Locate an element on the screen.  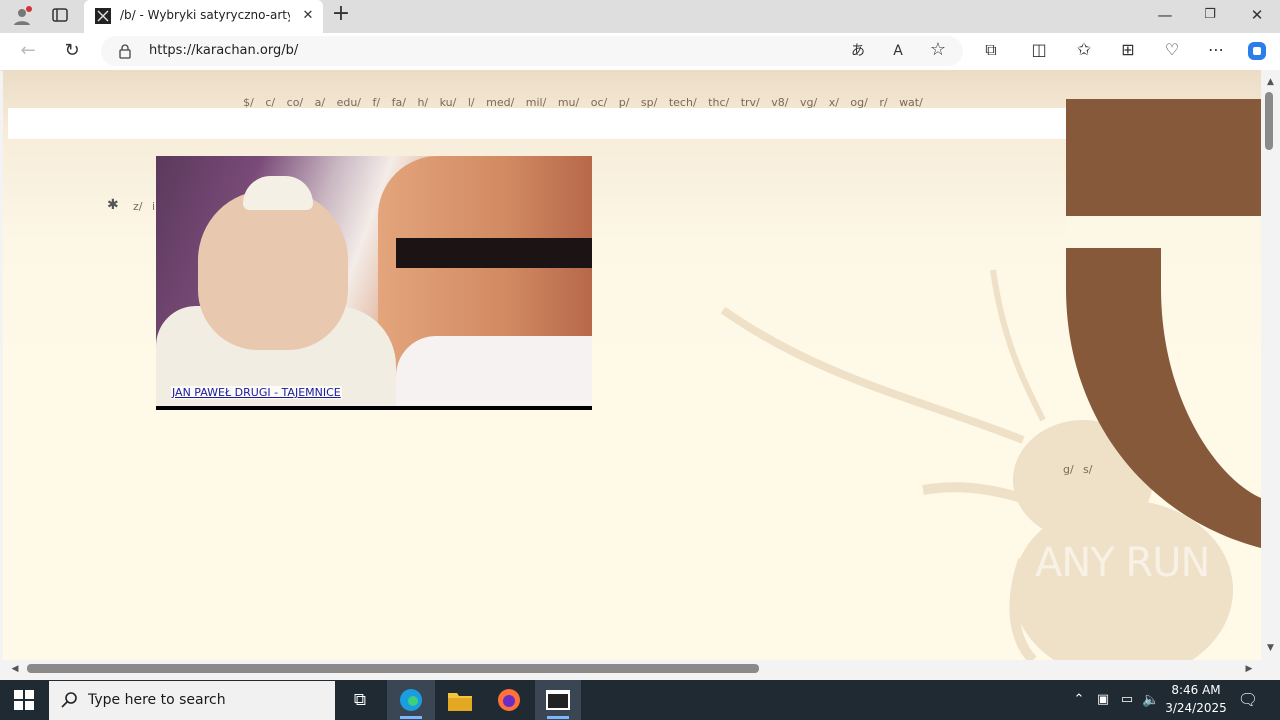
task-view-icon: ⧉ is located at coordinates (360, 700).